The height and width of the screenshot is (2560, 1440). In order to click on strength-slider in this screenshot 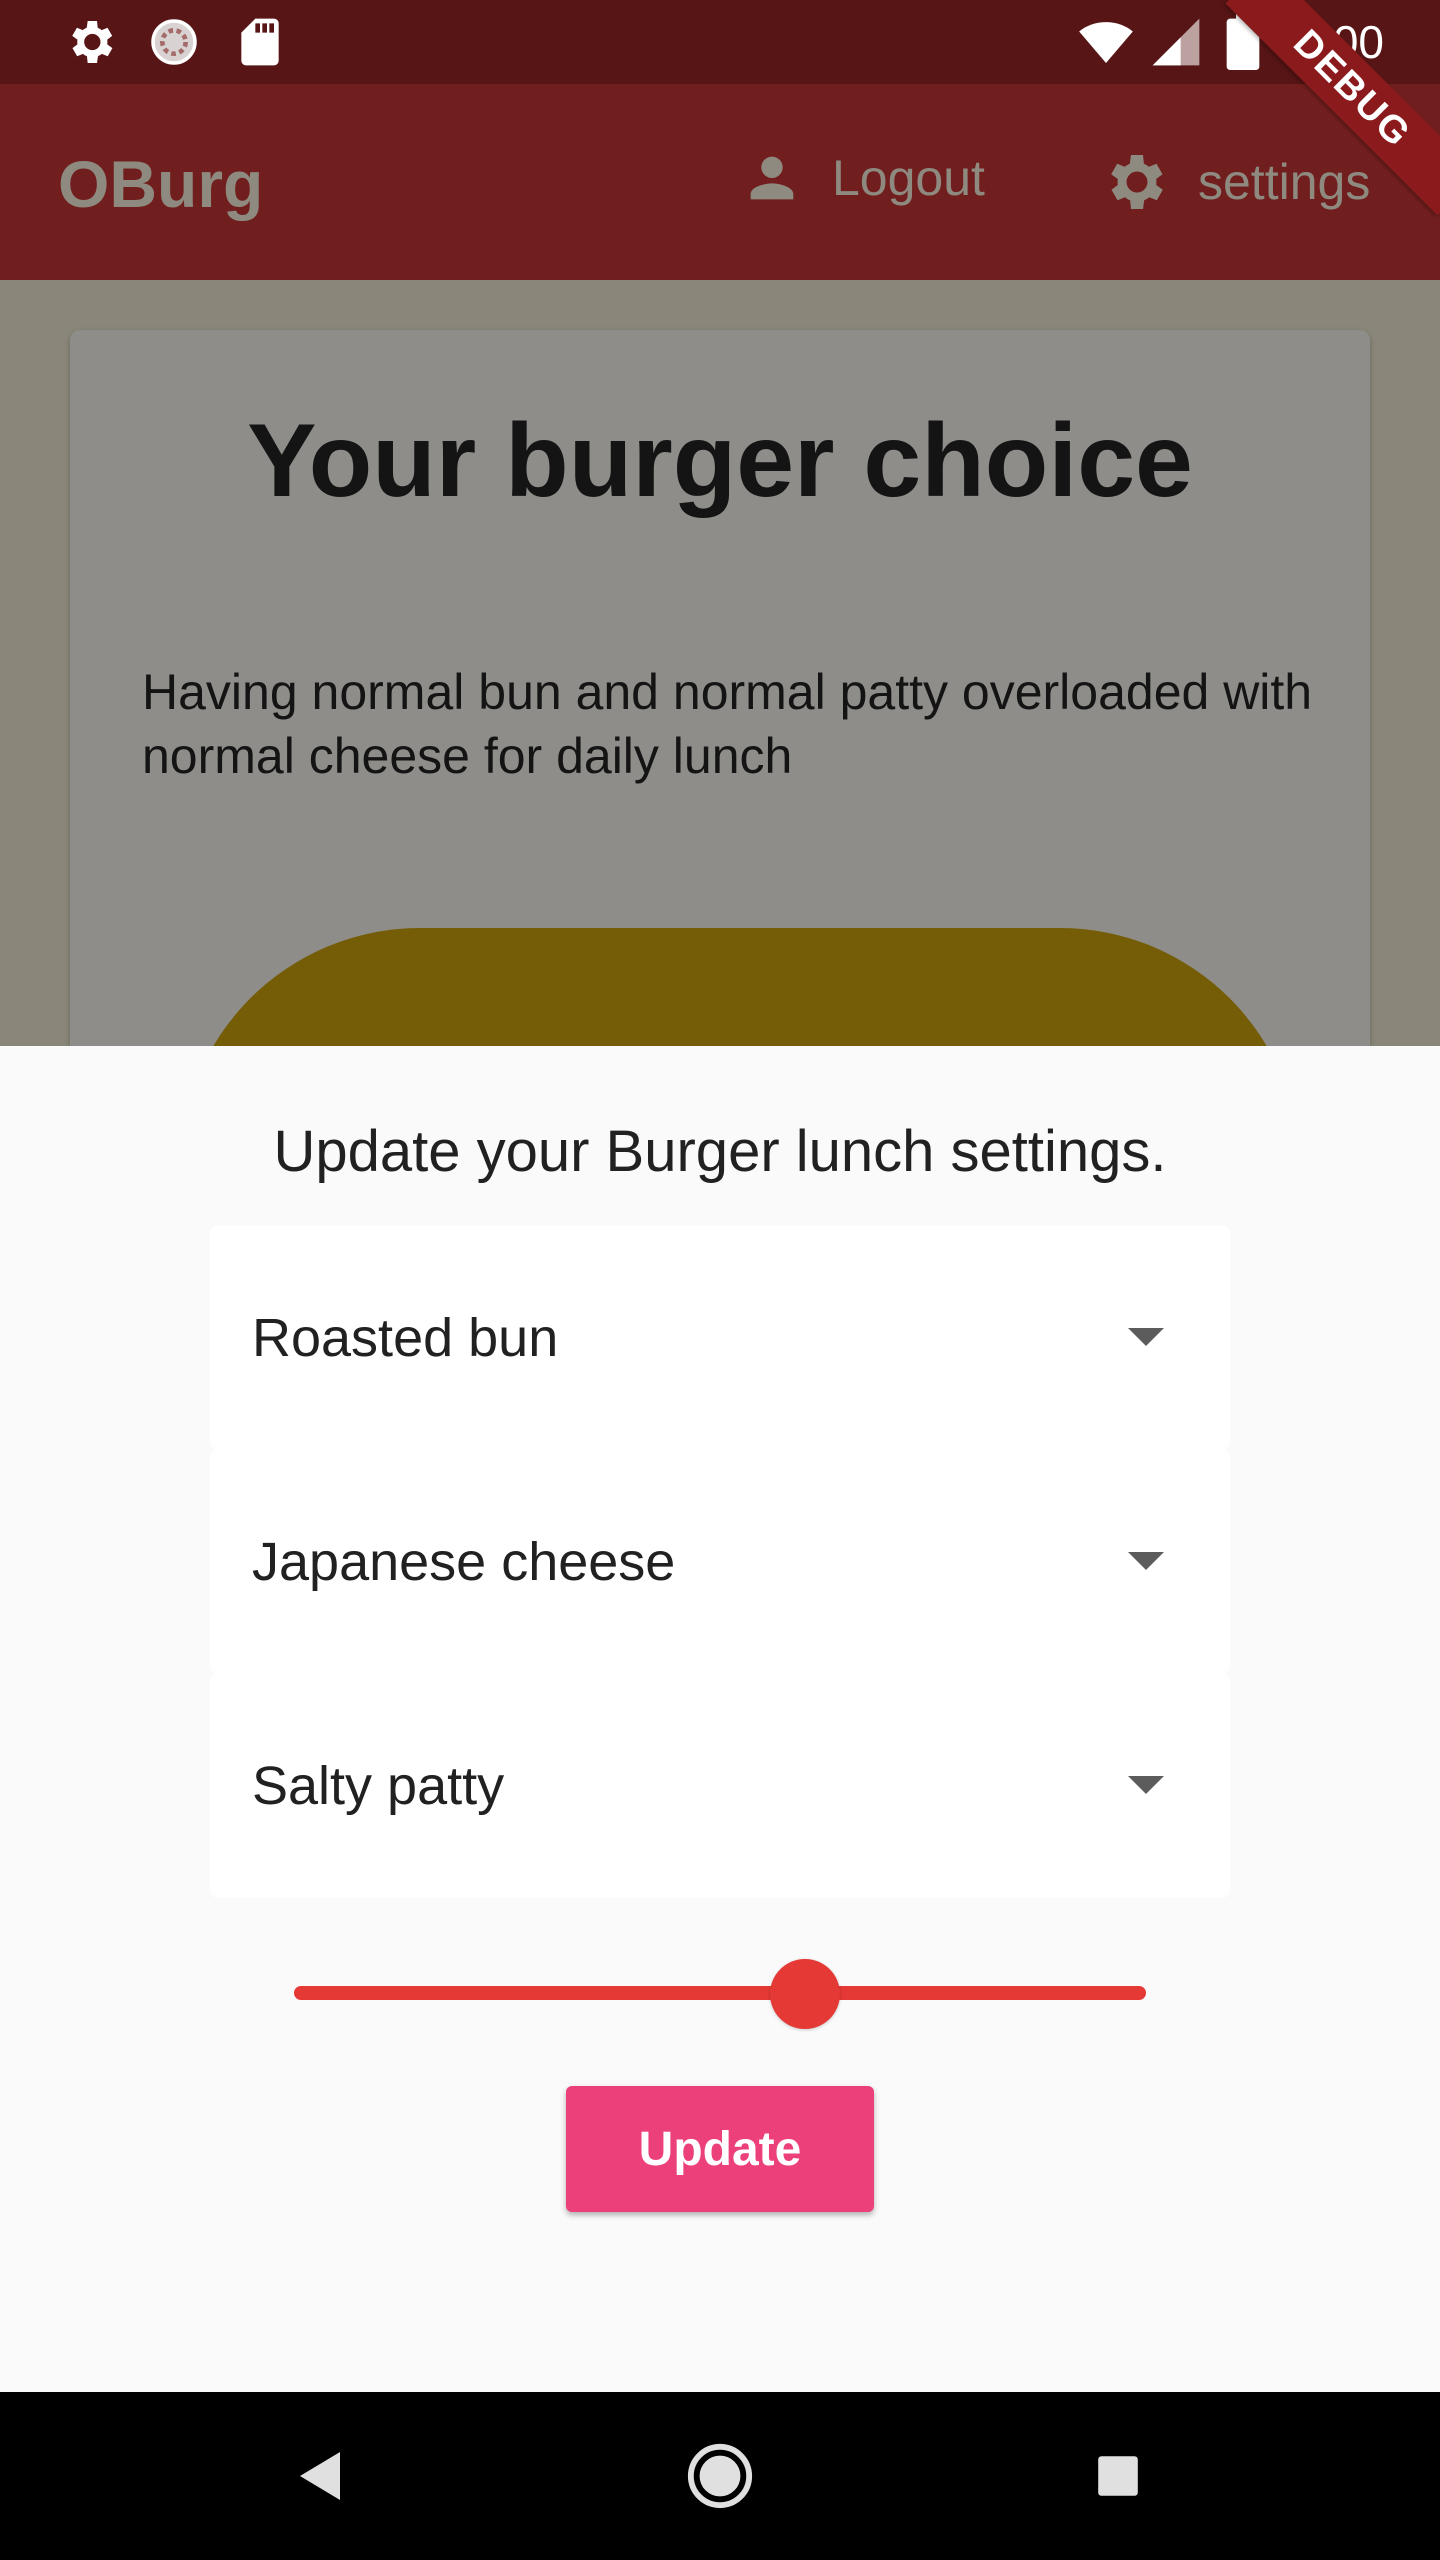, I will do `click(720, 1994)`.